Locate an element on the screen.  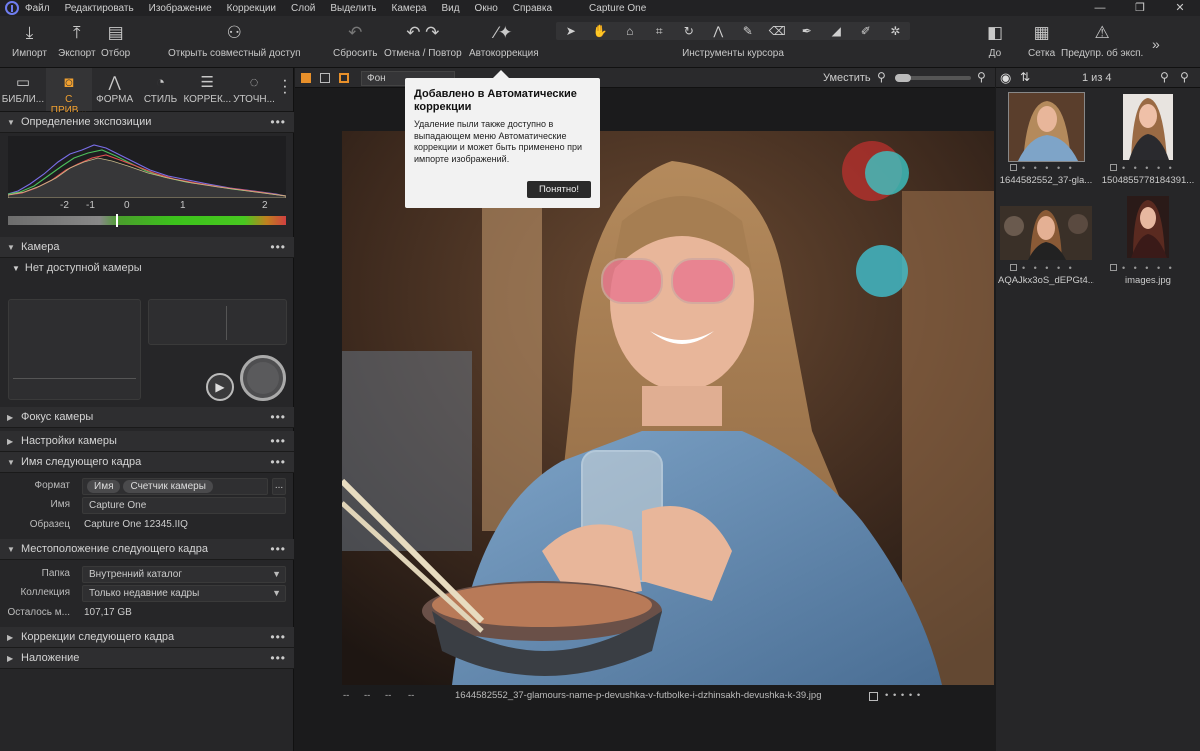
menu-help: Справка is located at coordinates (532, 8).